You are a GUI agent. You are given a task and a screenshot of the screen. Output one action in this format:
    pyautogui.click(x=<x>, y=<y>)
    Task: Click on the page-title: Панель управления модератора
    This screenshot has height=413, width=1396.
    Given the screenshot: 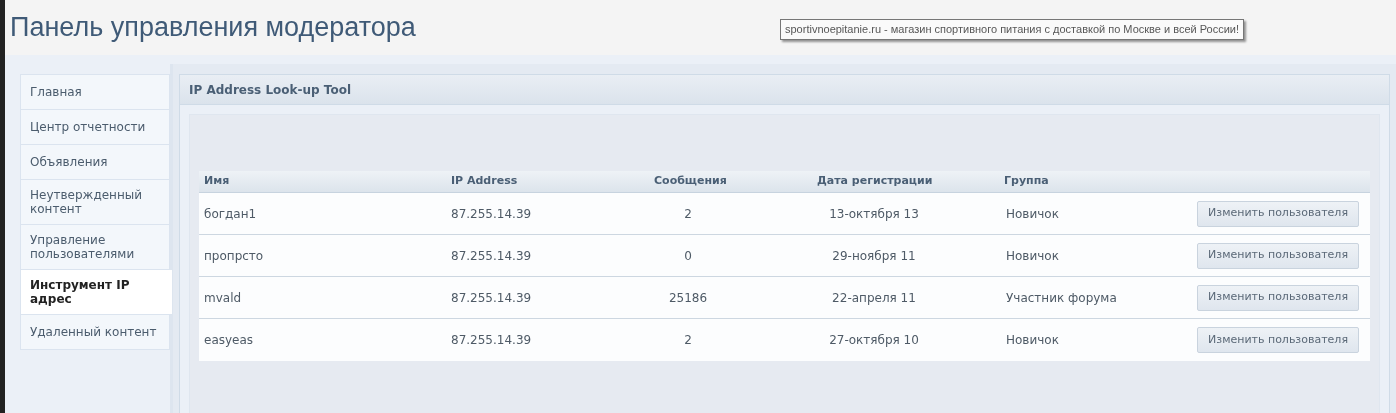 What is the action you would take?
    pyautogui.click(x=213, y=27)
    